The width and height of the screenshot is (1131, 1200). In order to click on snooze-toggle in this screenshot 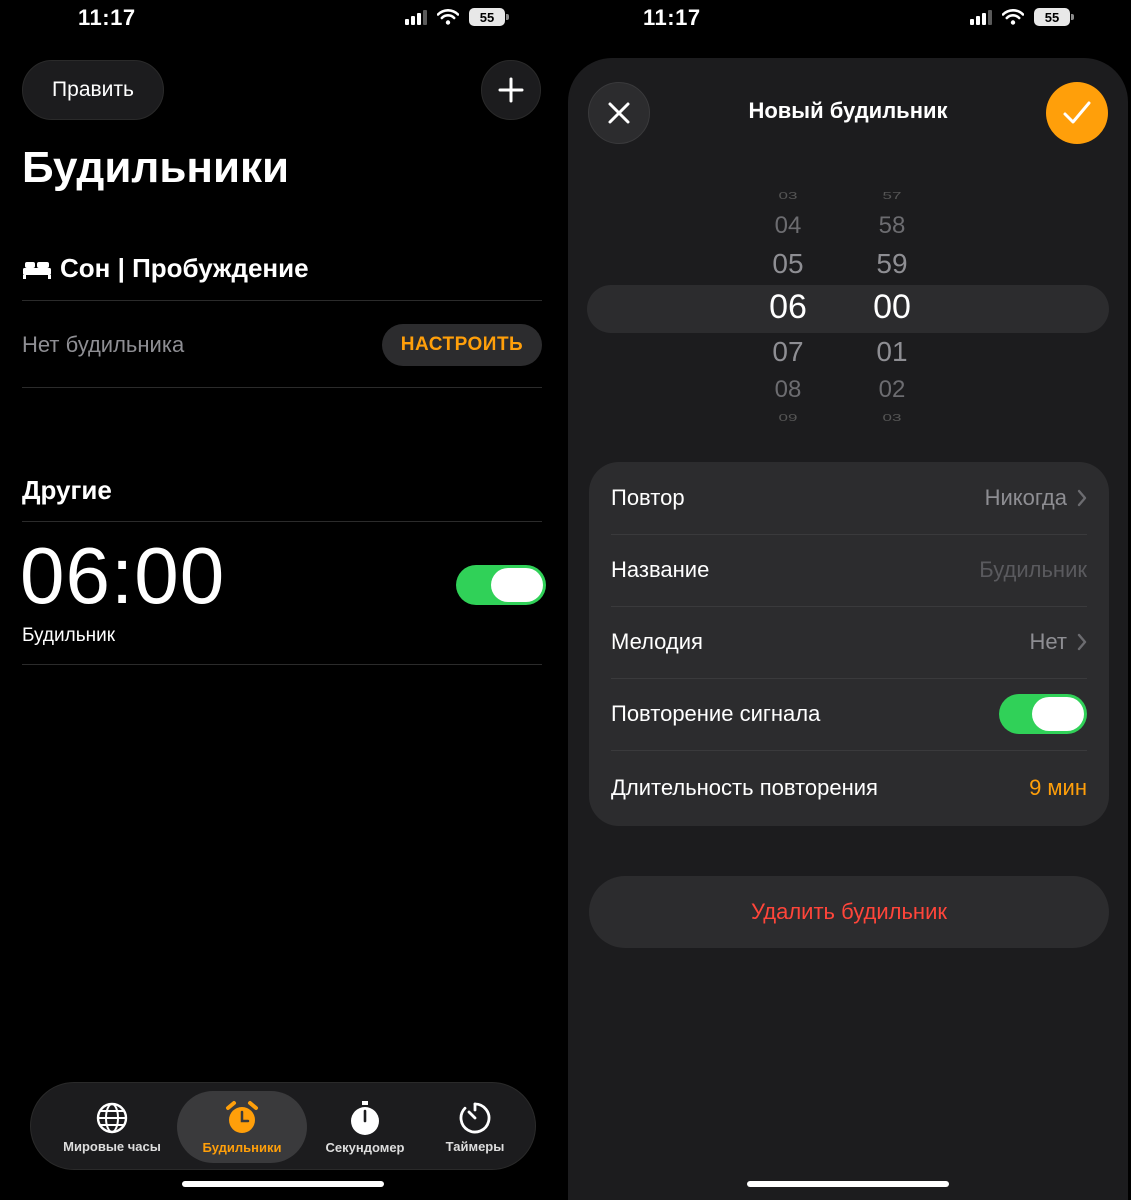, I will do `click(1043, 714)`.